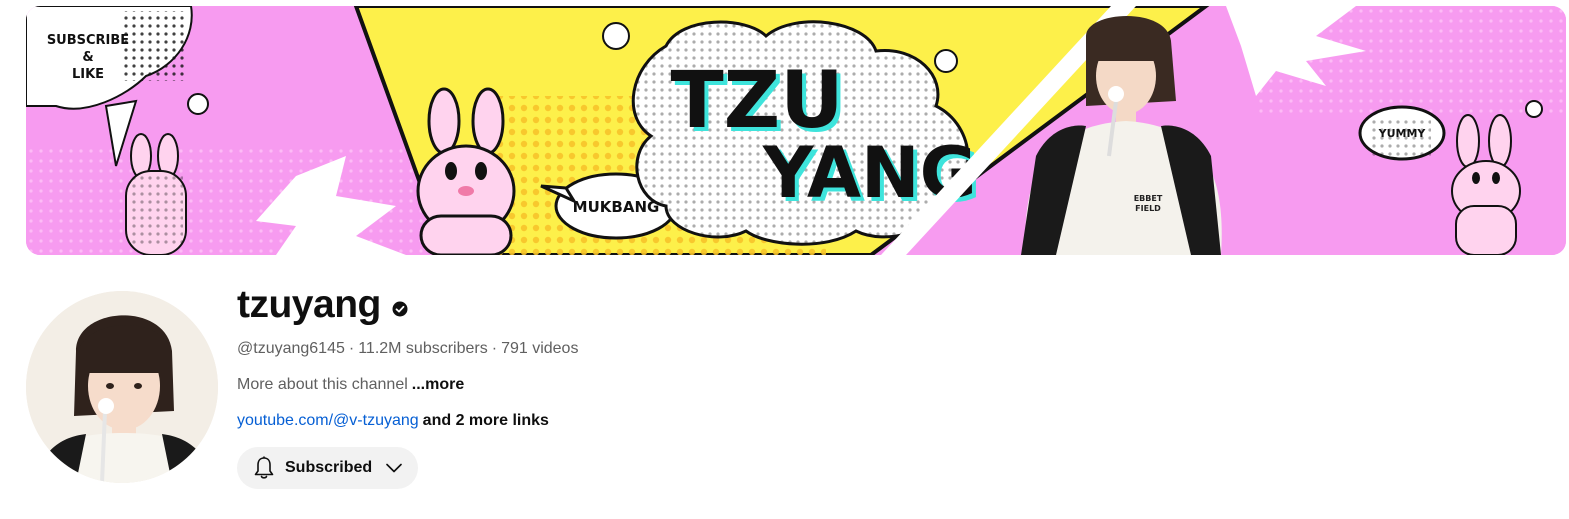 The image size is (1569, 519). I want to click on shirt-text-2: FIELD, so click(1148, 208).